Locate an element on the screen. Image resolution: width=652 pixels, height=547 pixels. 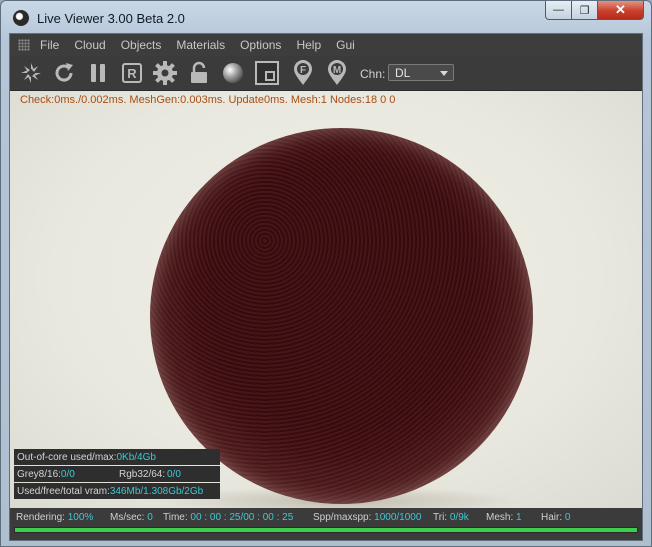
ms-value: 0 is located at coordinates (150, 517).